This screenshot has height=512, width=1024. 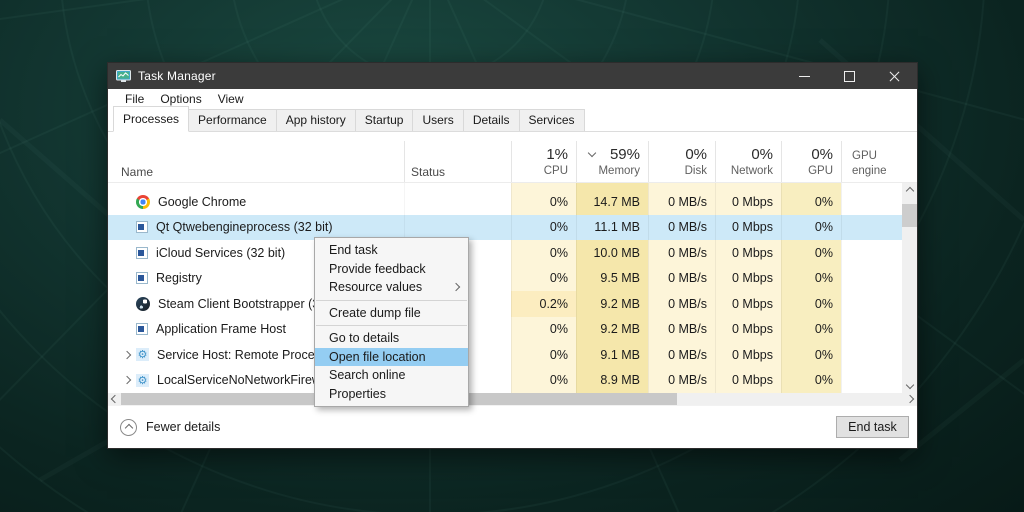 I want to click on fewer-details-label: Fewer details, so click(x=183, y=427).